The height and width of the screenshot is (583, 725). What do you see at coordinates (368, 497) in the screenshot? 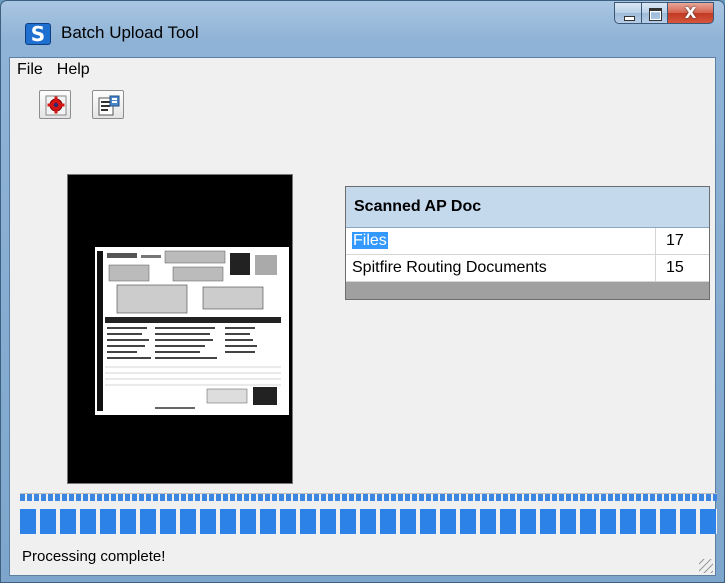
I see `file-progress-bar` at bounding box center [368, 497].